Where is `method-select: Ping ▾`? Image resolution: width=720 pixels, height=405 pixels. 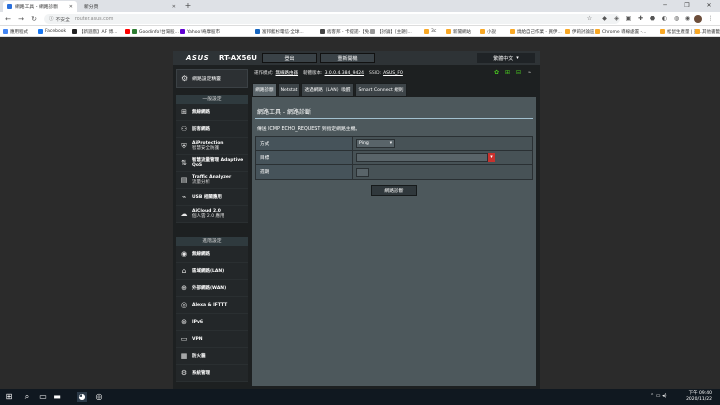 method-select: Ping ▾ is located at coordinates (375, 143).